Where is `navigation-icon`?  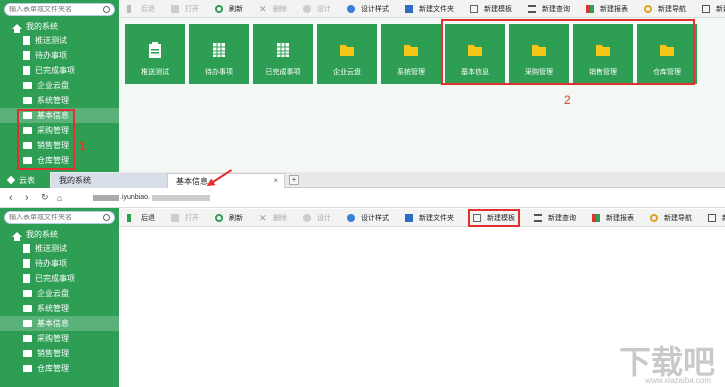
navigation-icon is located at coordinates (648, 8).